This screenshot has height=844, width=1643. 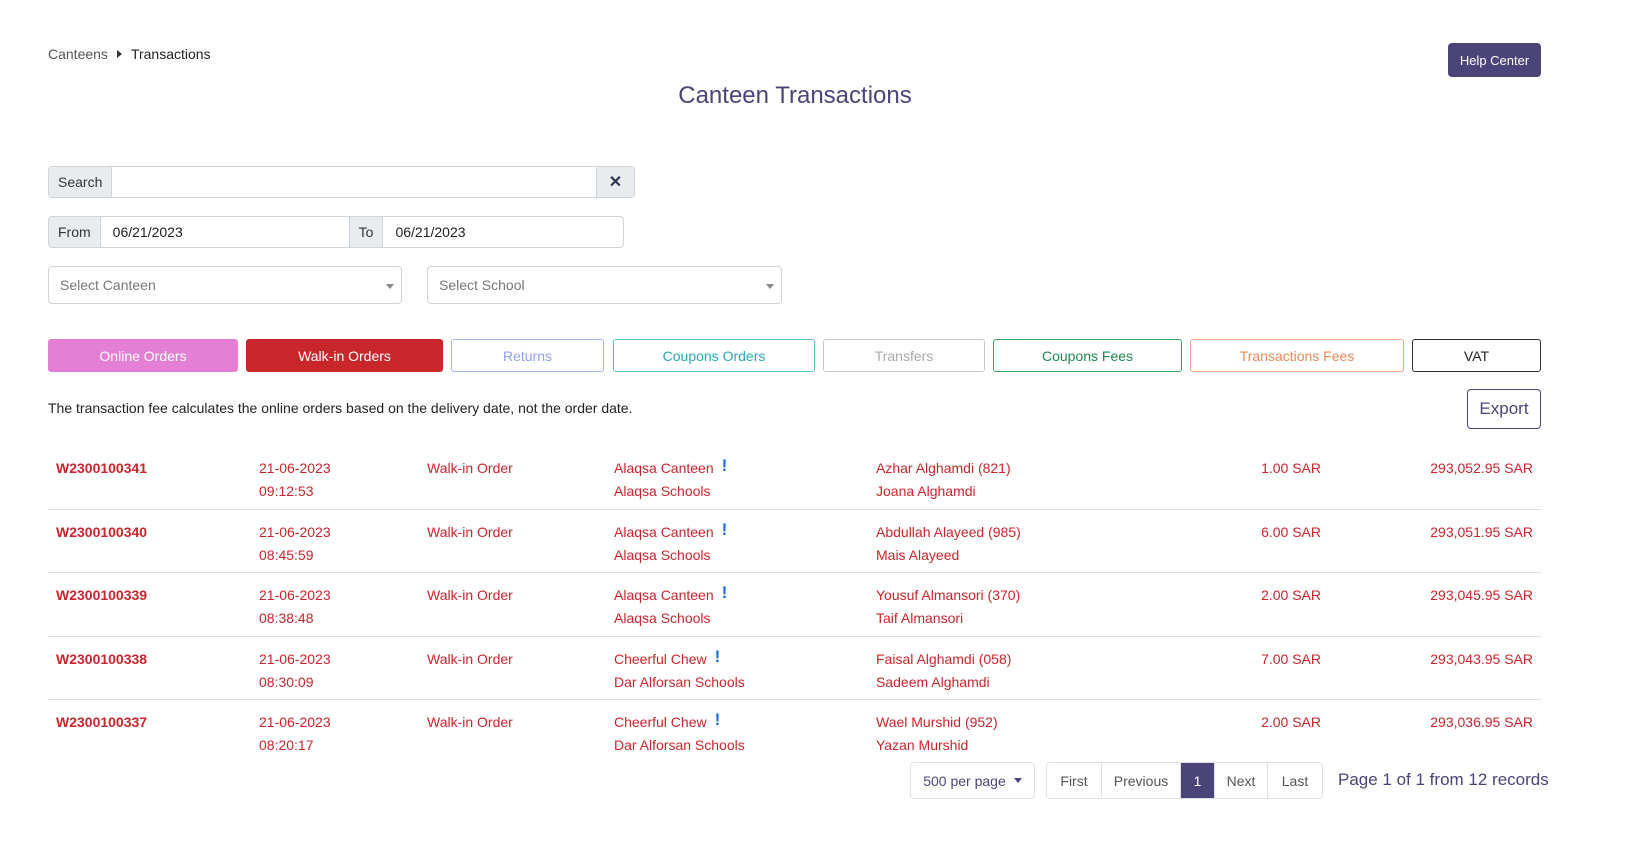 I want to click on coupons-orders-button: Coupons Orders, so click(x=714, y=355).